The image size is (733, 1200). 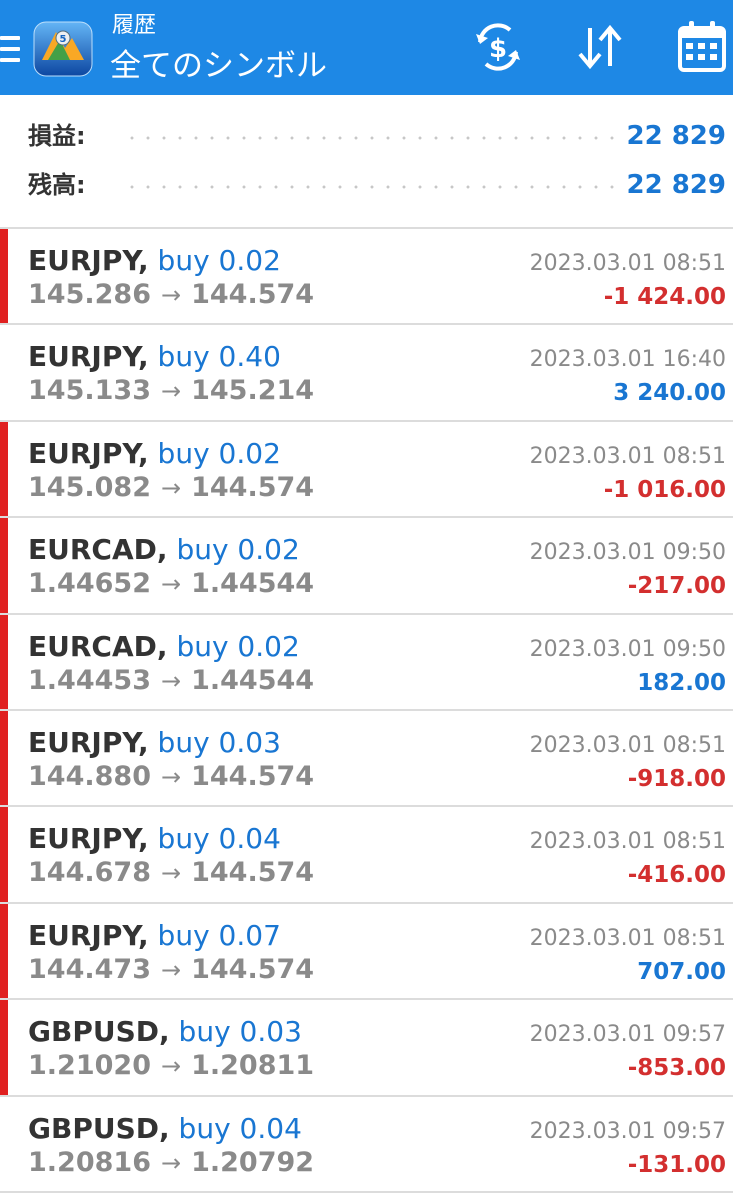 I want to click on deal-prices: 1.44652 → 1.44544, so click(x=171, y=584).